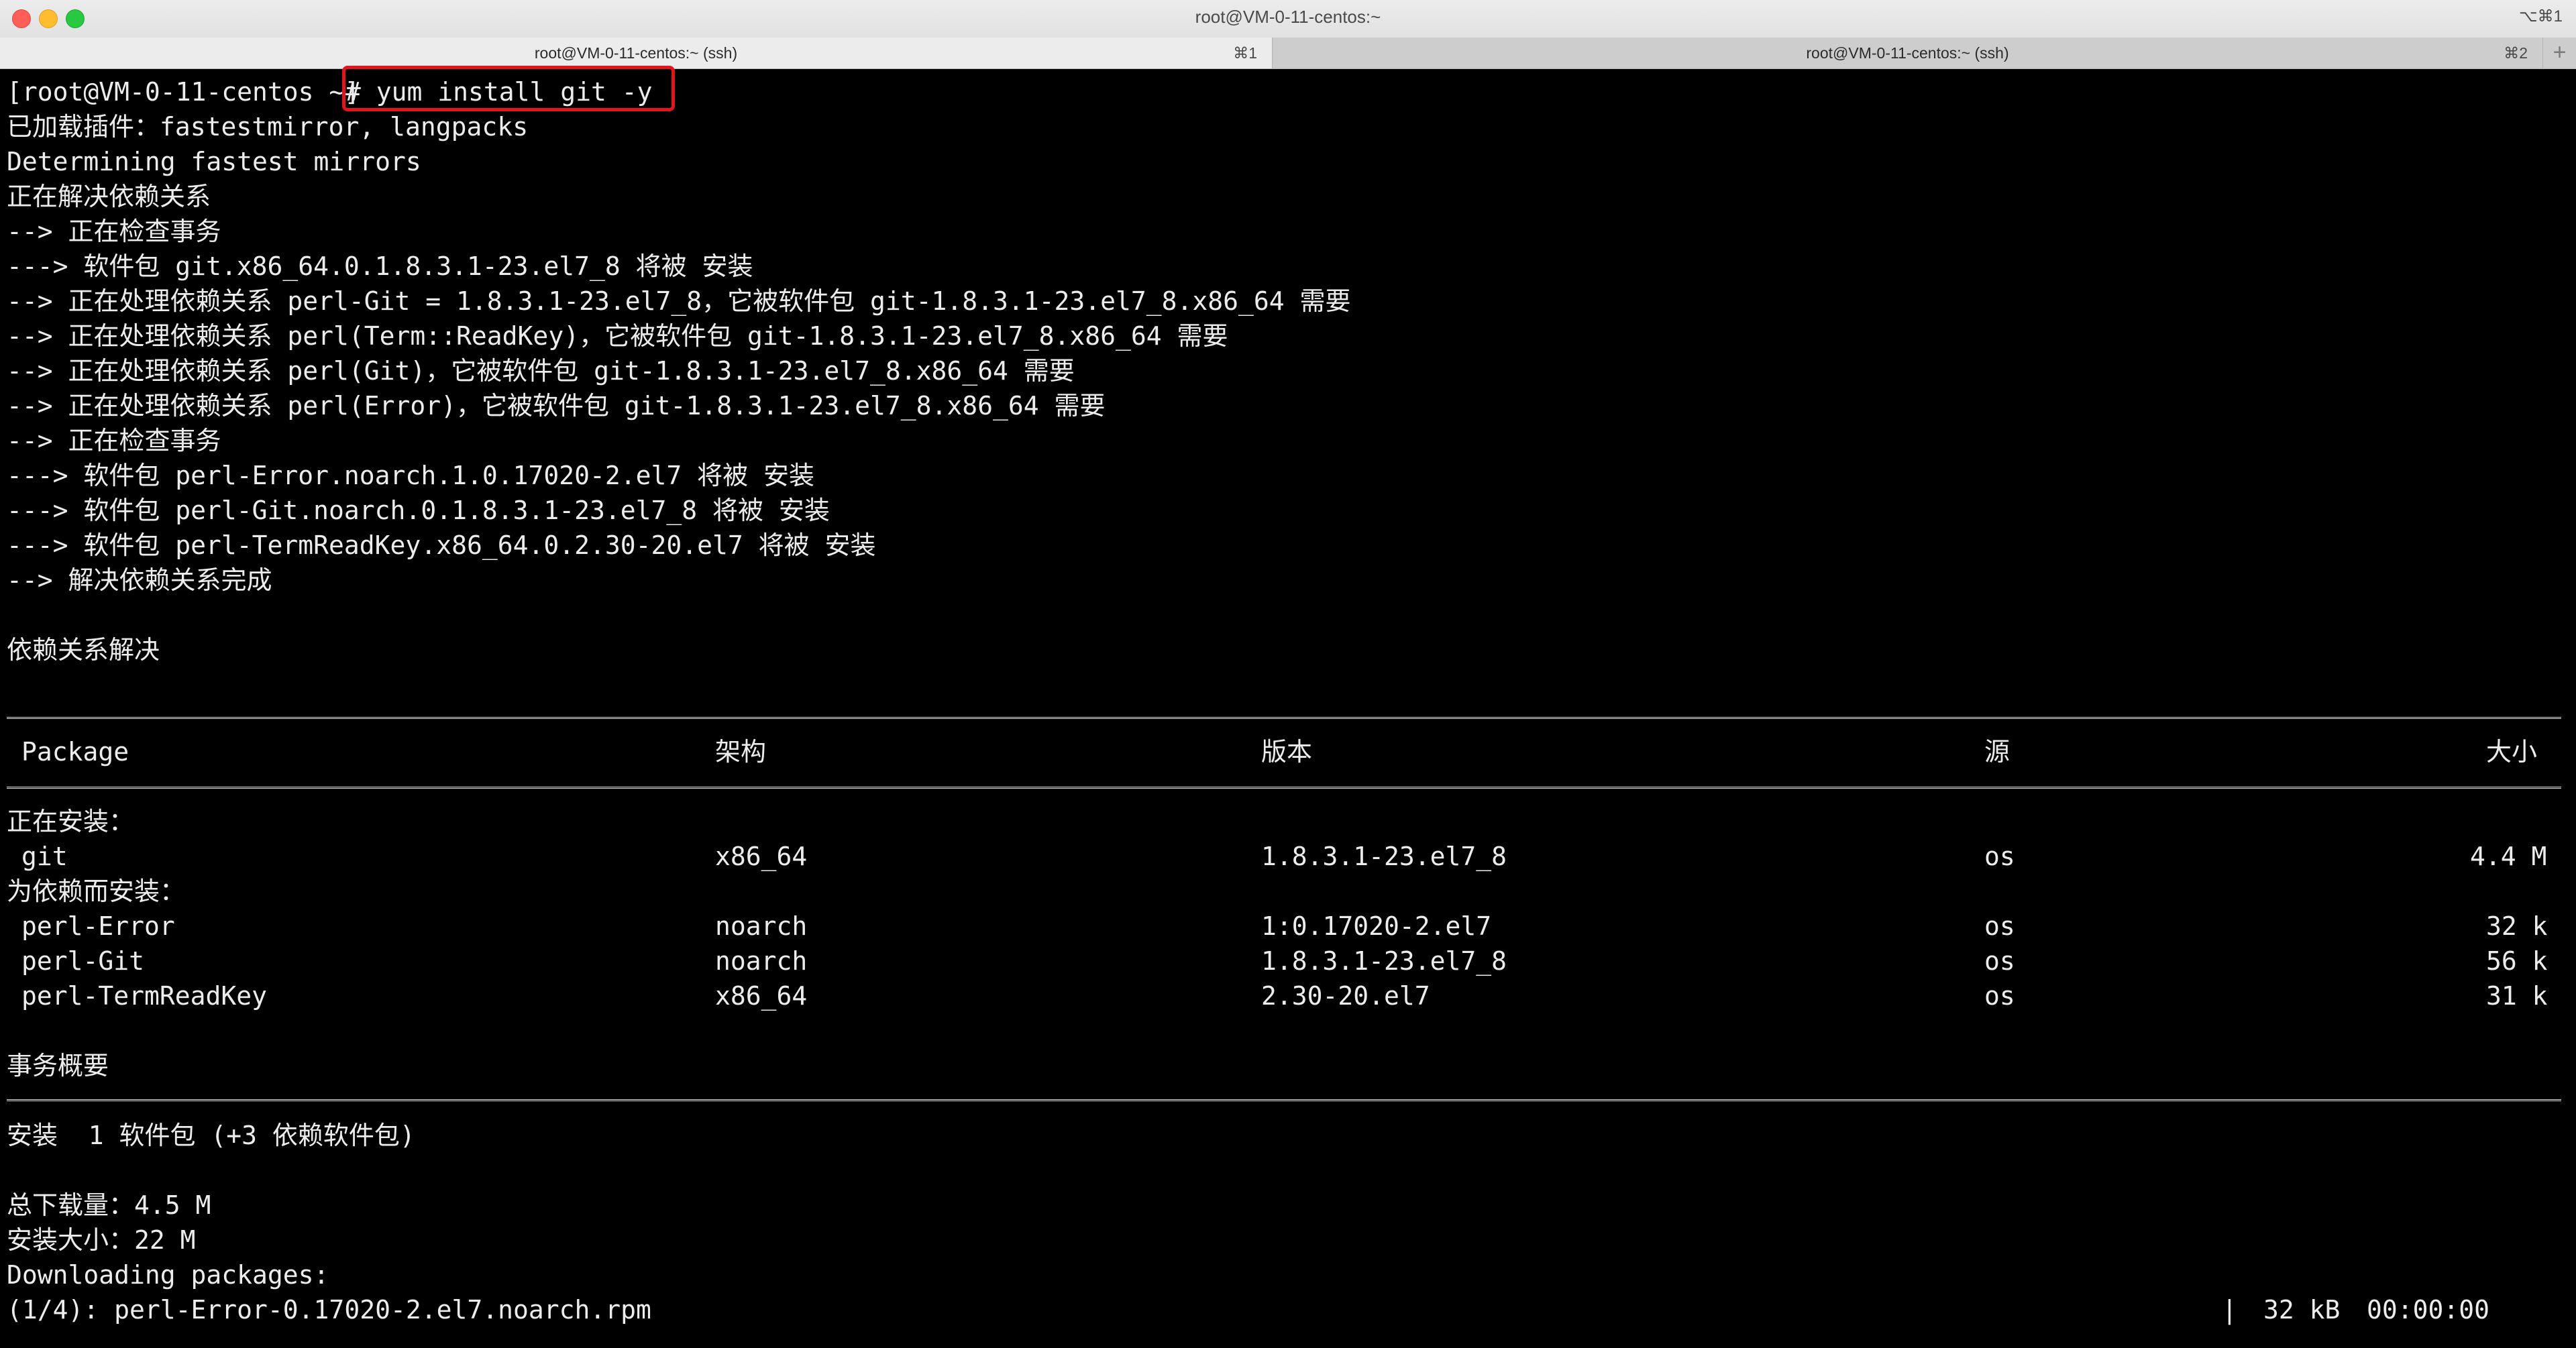 The image size is (2576, 1348). I want to click on cell-package: perl-Git, so click(83, 961).